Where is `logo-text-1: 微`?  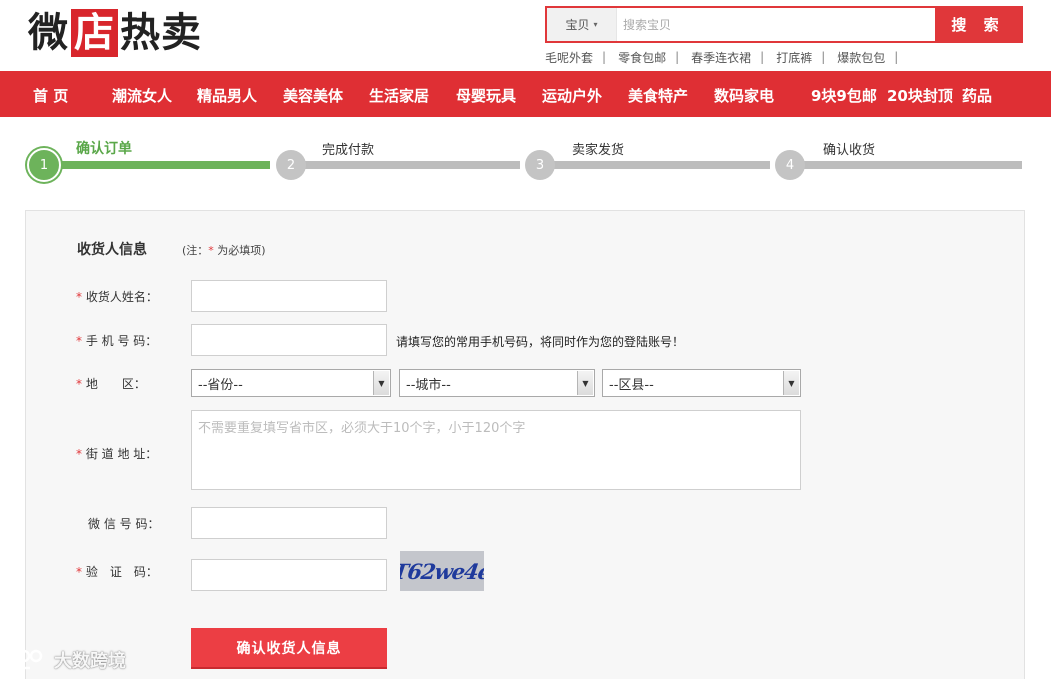 logo-text-1: 微 is located at coordinates (48, 32).